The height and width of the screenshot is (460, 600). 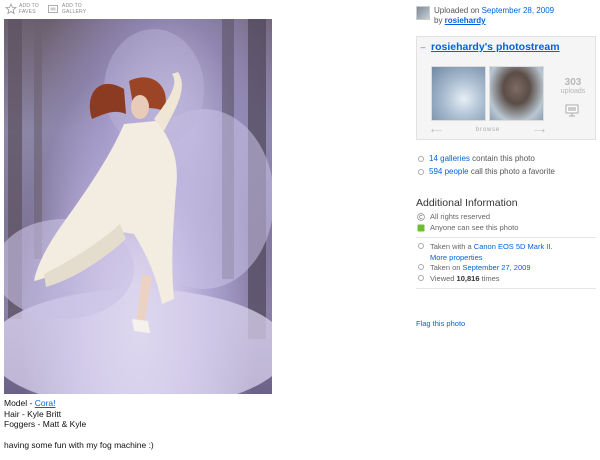 What do you see at coordinates (460, 216) in the screenshot?
I see `license-text: All rights reserved` at bounding box center [460, 216].